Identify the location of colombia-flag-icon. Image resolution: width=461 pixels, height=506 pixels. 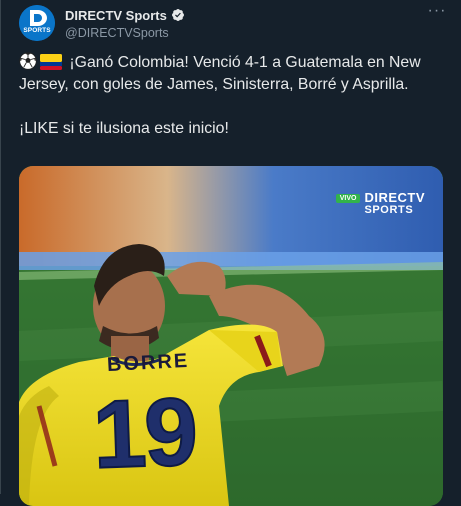
(51, 62).